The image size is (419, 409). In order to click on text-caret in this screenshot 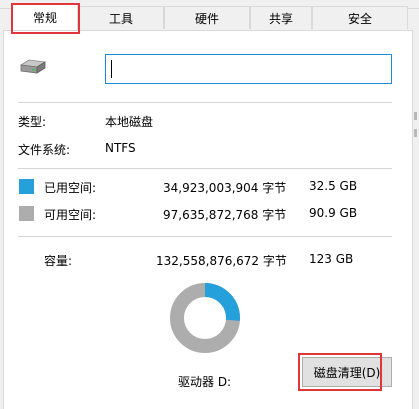, I will do `click(111, 69)`.